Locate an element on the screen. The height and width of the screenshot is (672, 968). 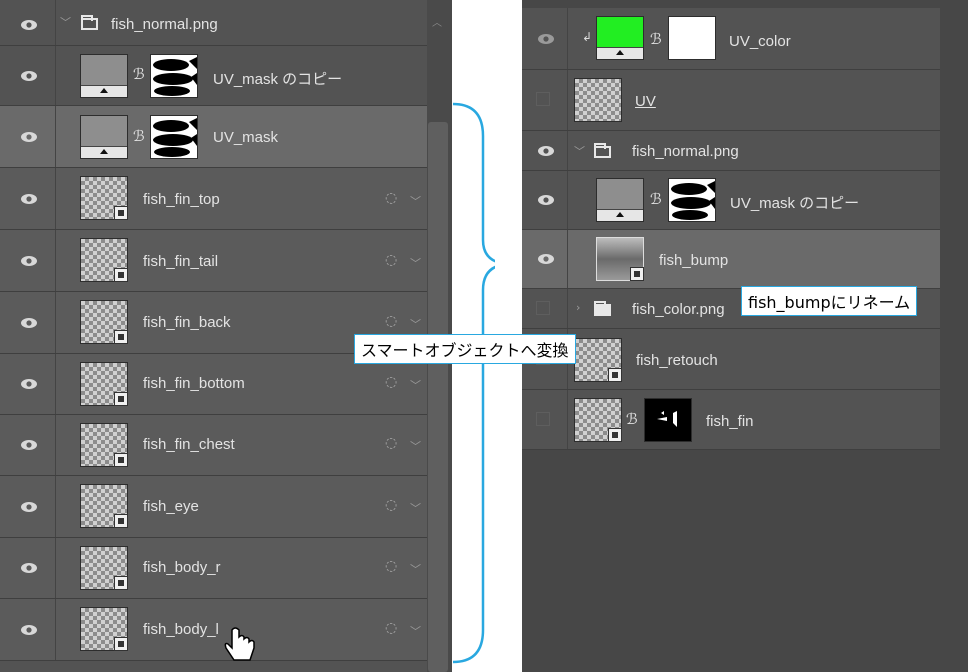
layer-name: fish_fin is located at coordinates (730, 421).